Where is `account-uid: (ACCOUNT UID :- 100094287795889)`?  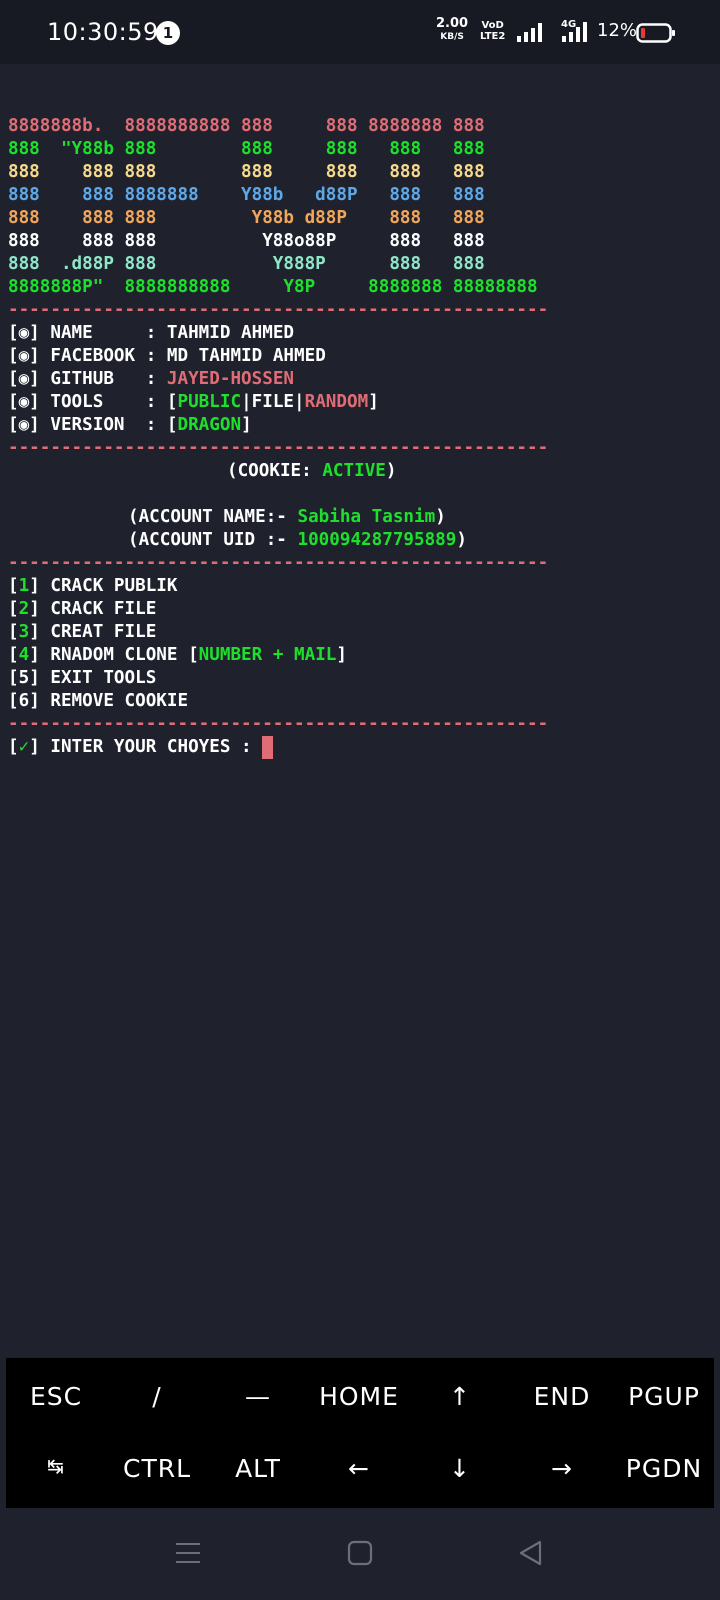 account-uid: (ACCOUNT UID :- 100094287795889) is located at coordinates (297, 540).